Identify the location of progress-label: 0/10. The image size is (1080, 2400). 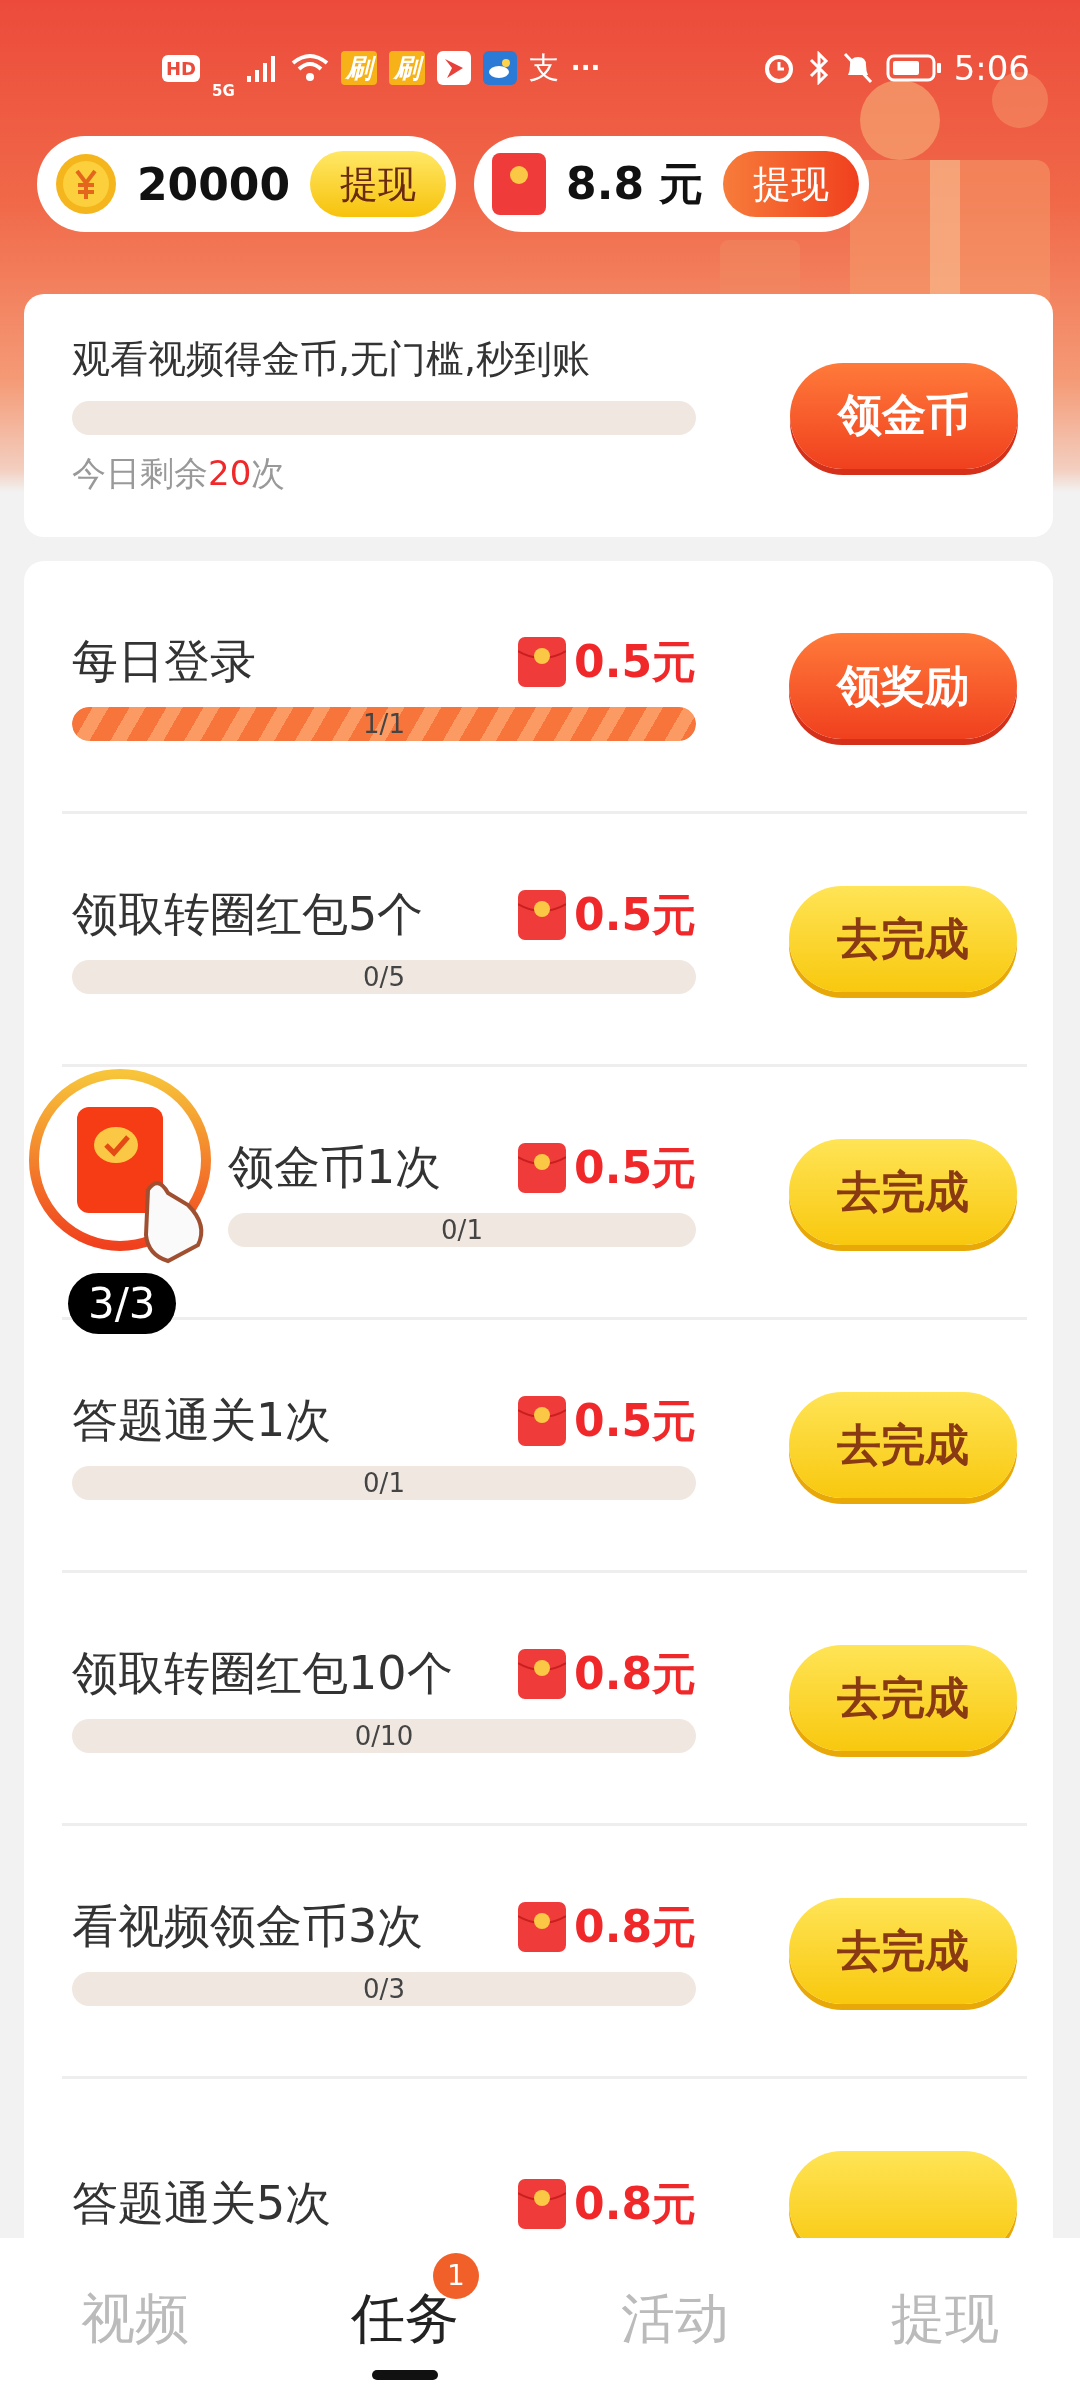
(384, 1736).